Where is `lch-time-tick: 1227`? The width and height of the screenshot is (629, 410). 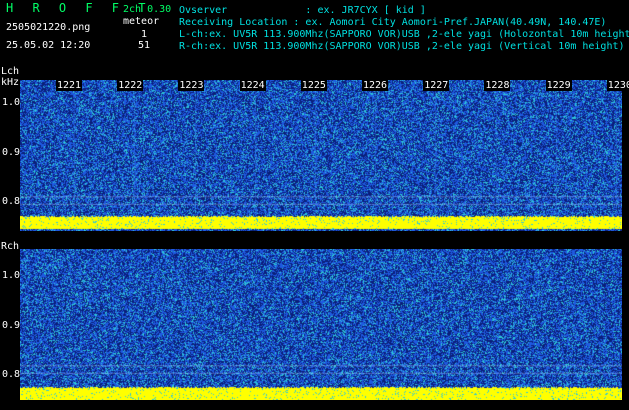
lch-time-tick: 1227 is located at coordinates (436, 85).